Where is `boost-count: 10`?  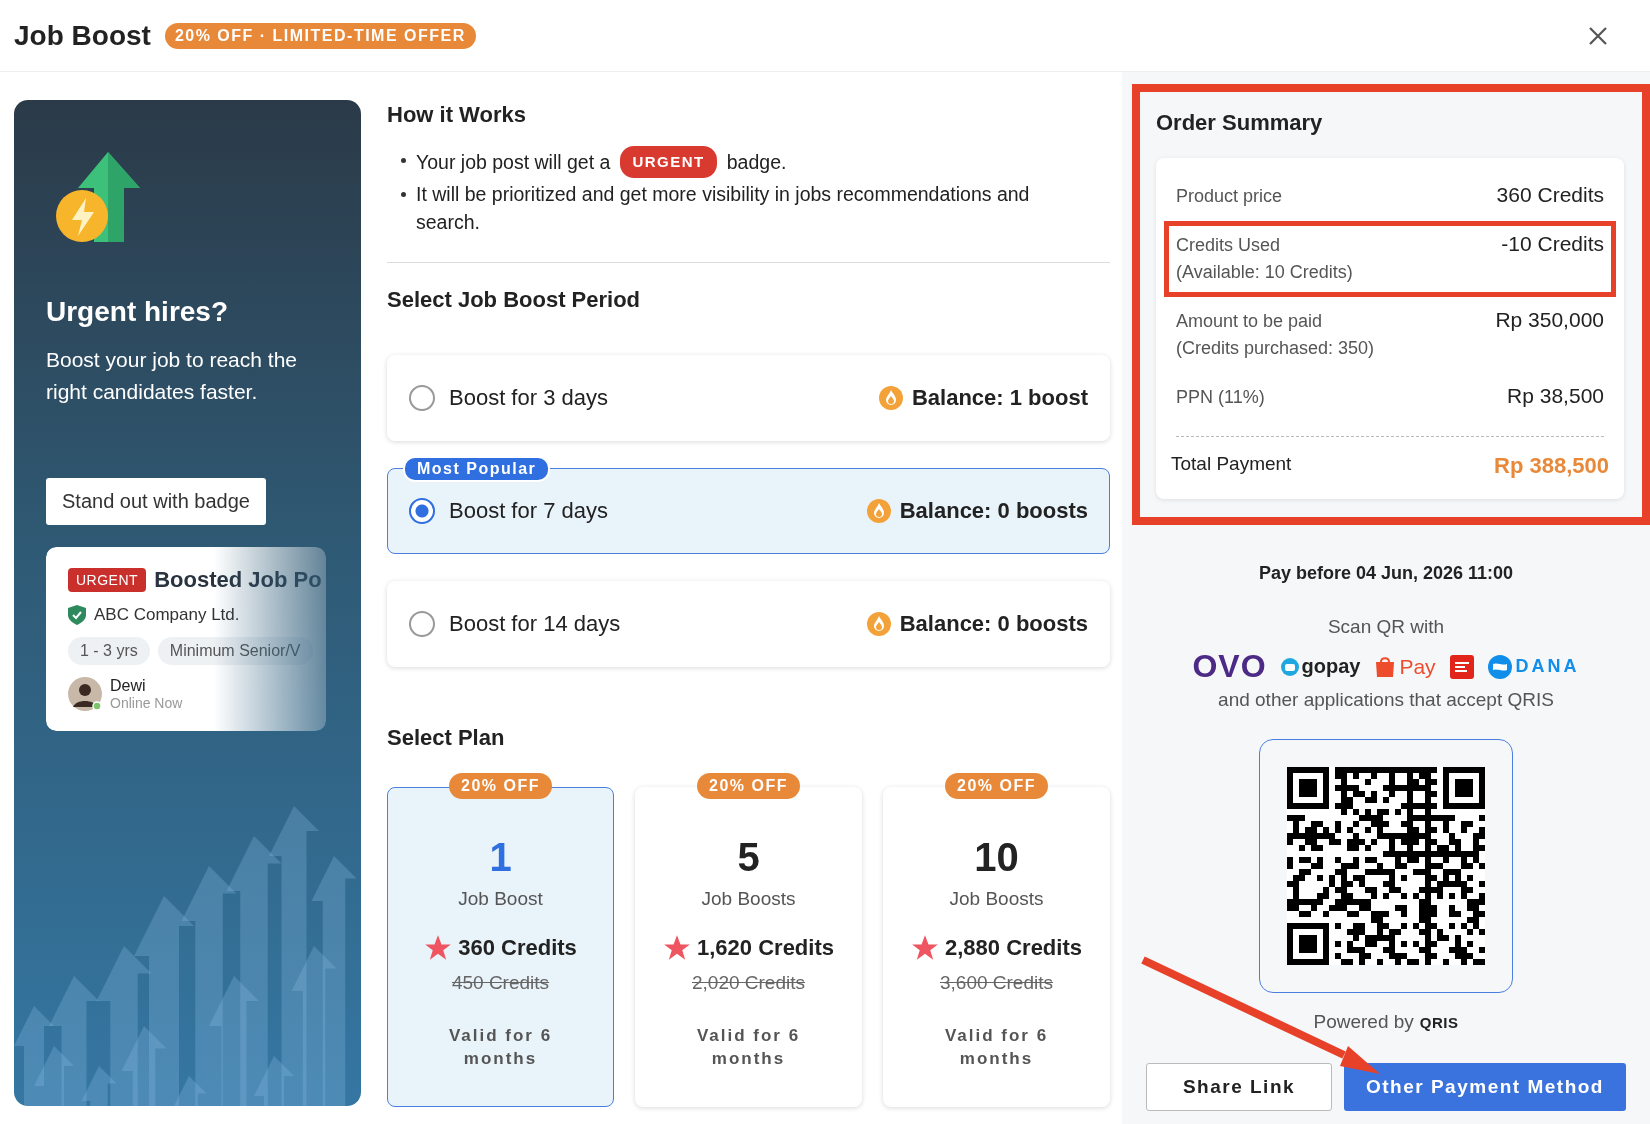
boost-count: 10 is located at coordinates (996, 857).